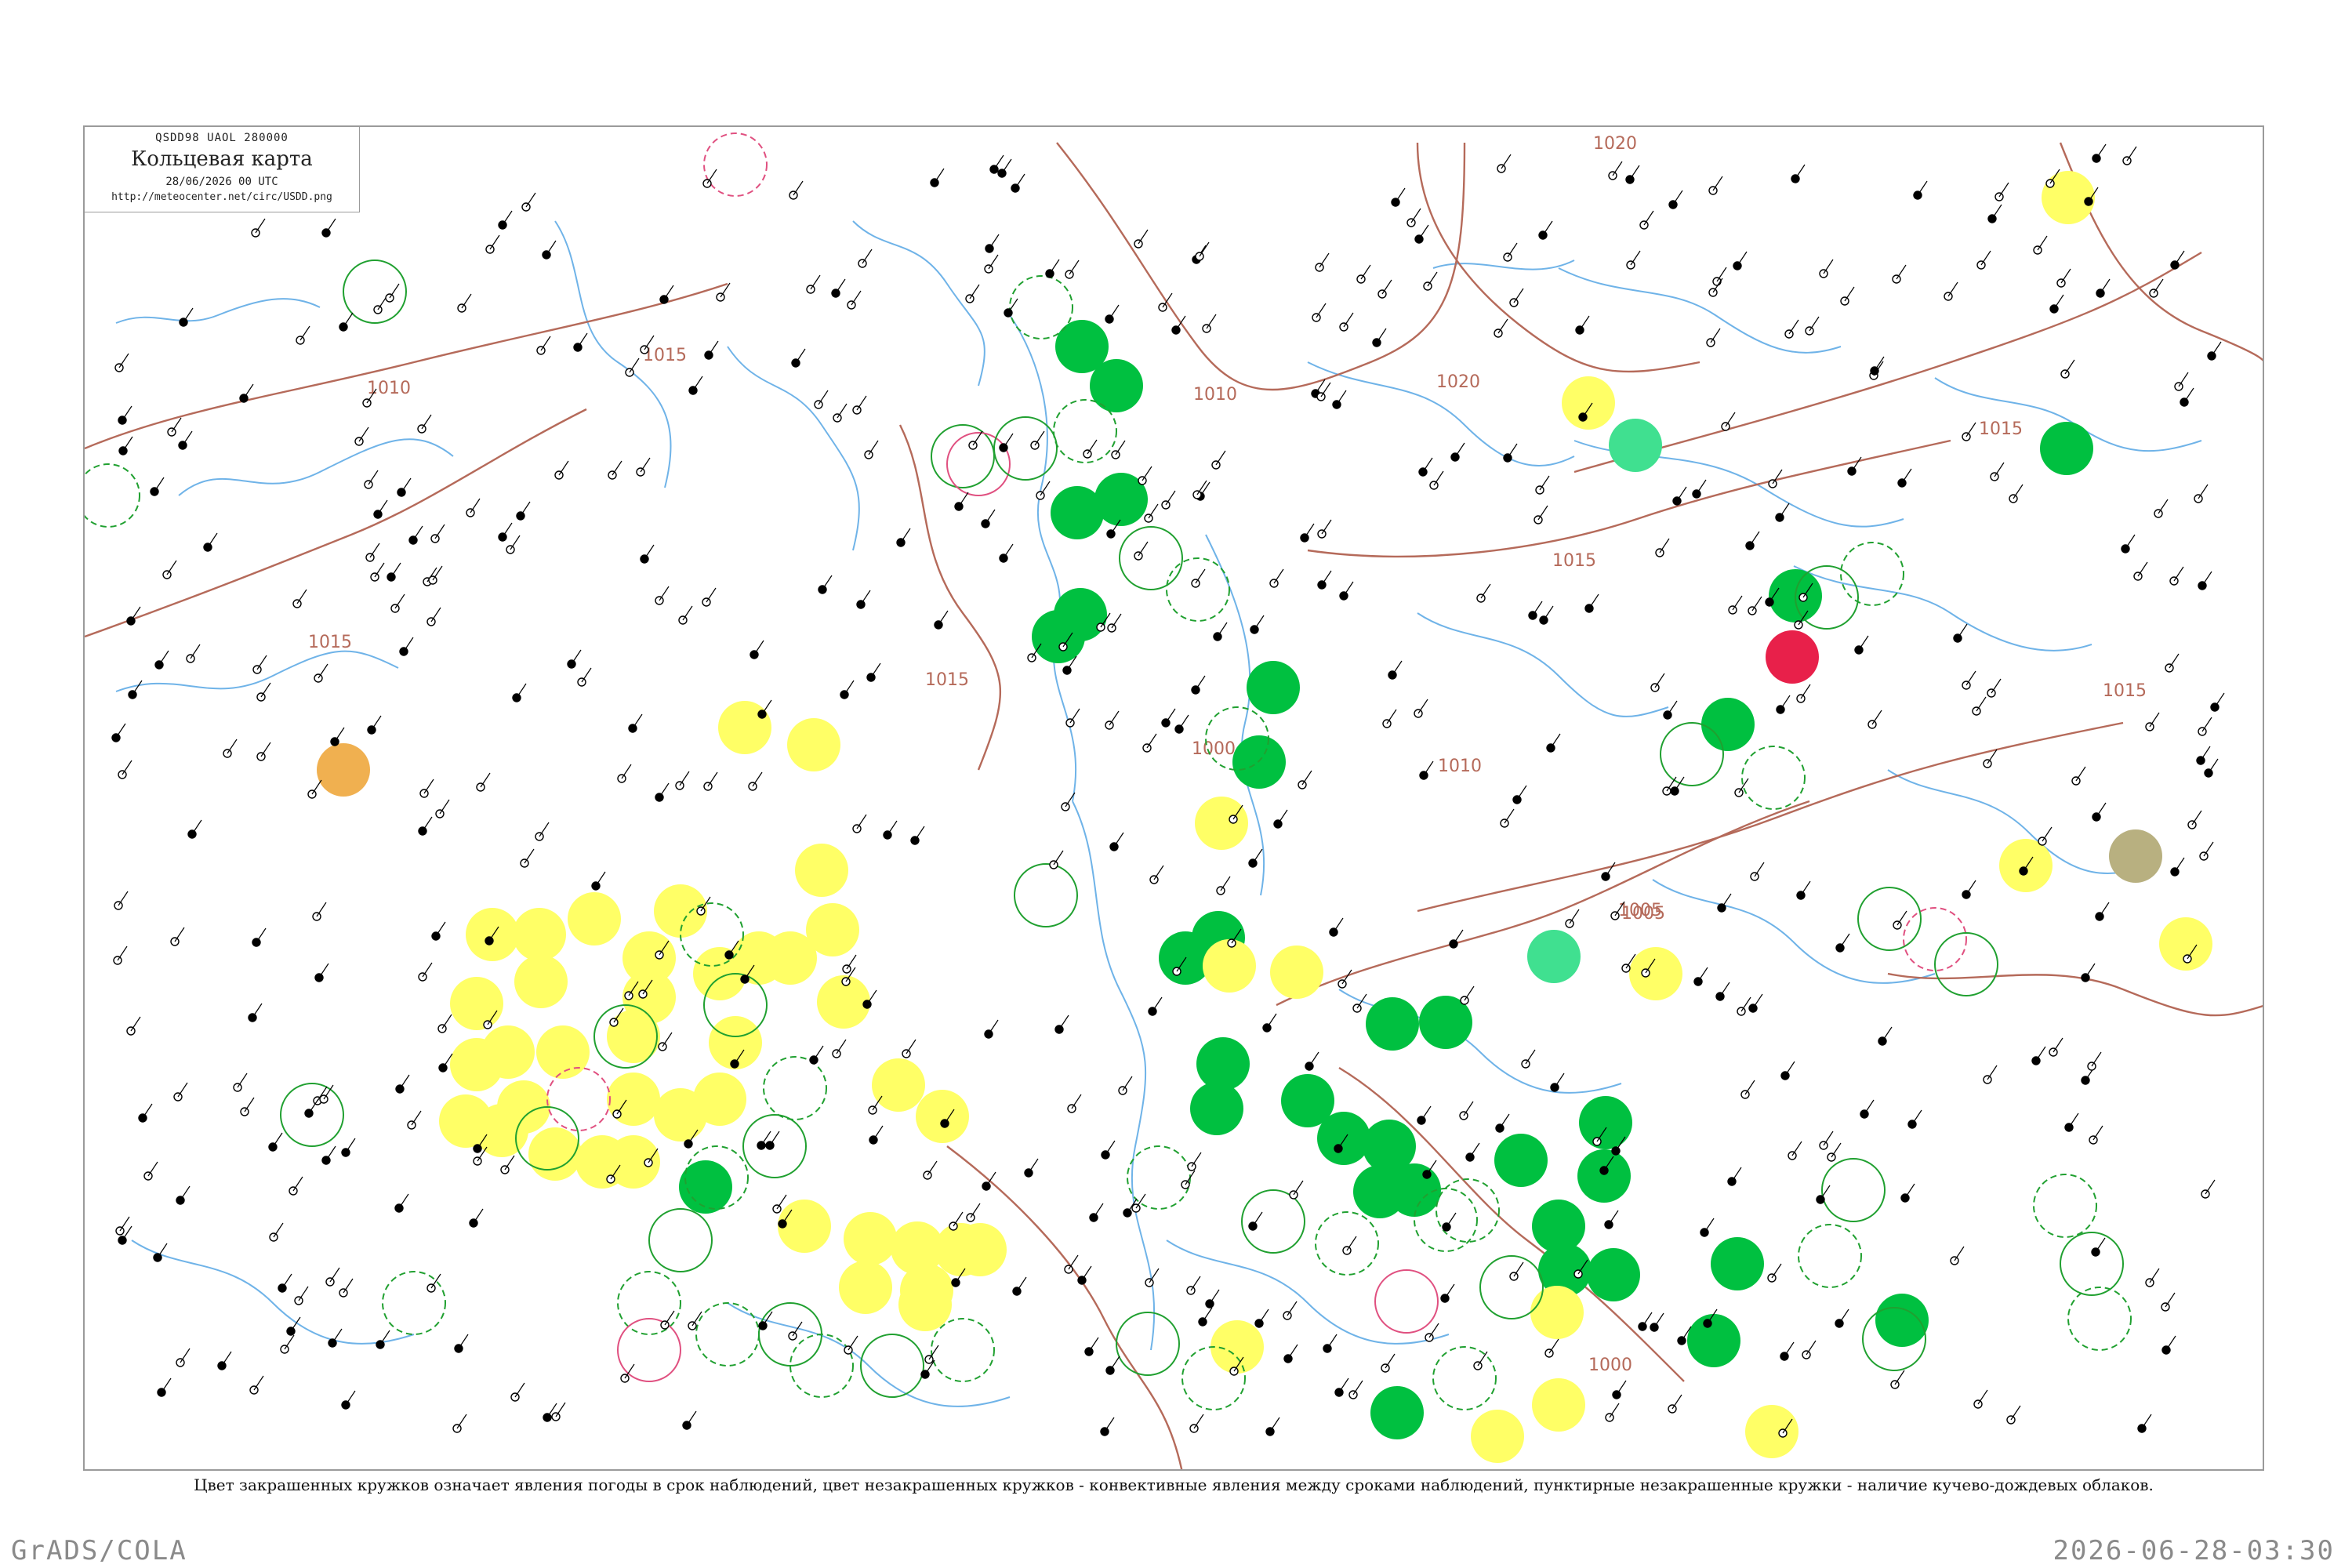 The image size is (2352, 1568). I want to click on isobar-label: 1000, so click(1214, 749).